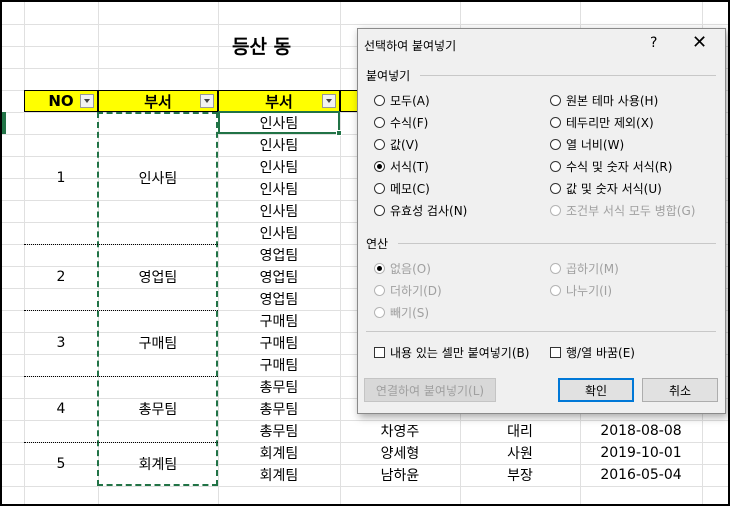 This screenshot has width=730, height=506. I want to click on paste-option-radio: 모두(A), so click(402, 100).